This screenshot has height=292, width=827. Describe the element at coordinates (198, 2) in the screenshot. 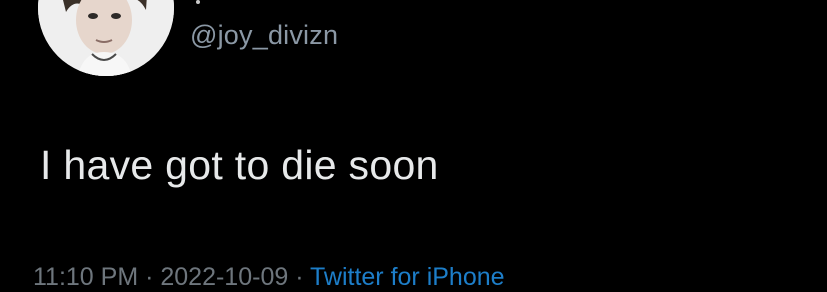

I see `separator-dot` at that location.